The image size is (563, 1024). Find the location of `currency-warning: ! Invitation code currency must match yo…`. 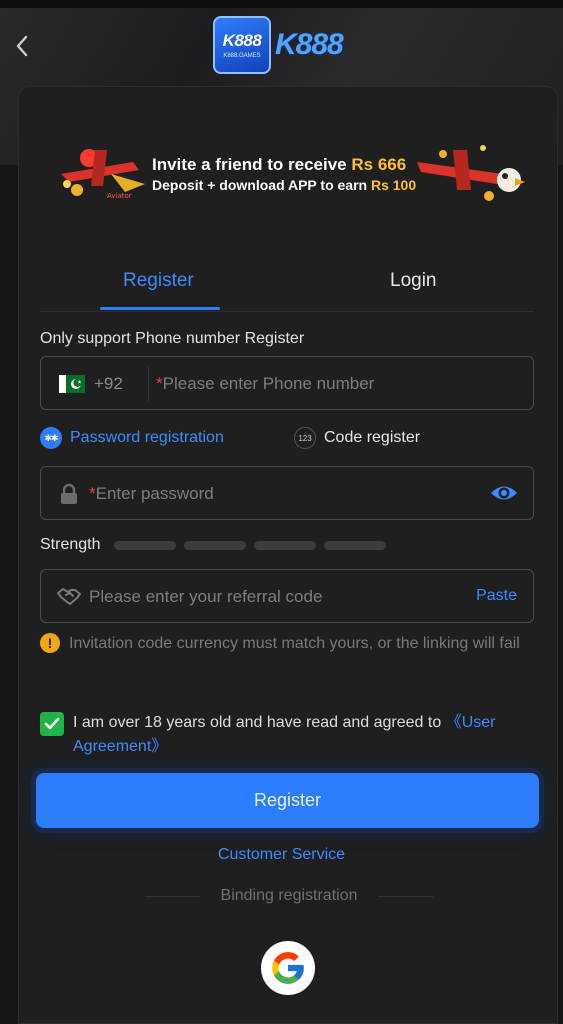

currency-warning: ! Invitation code currency must match yo… is located at coordinates (287, 644).